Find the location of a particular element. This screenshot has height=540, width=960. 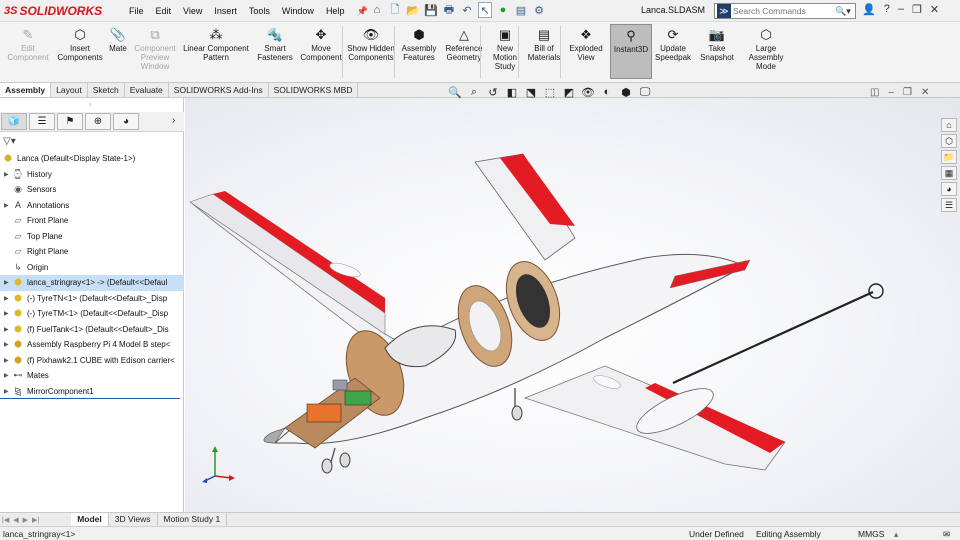

tab-mbd: SOLIDWORKS MBD is located at coordinates (314, 90).